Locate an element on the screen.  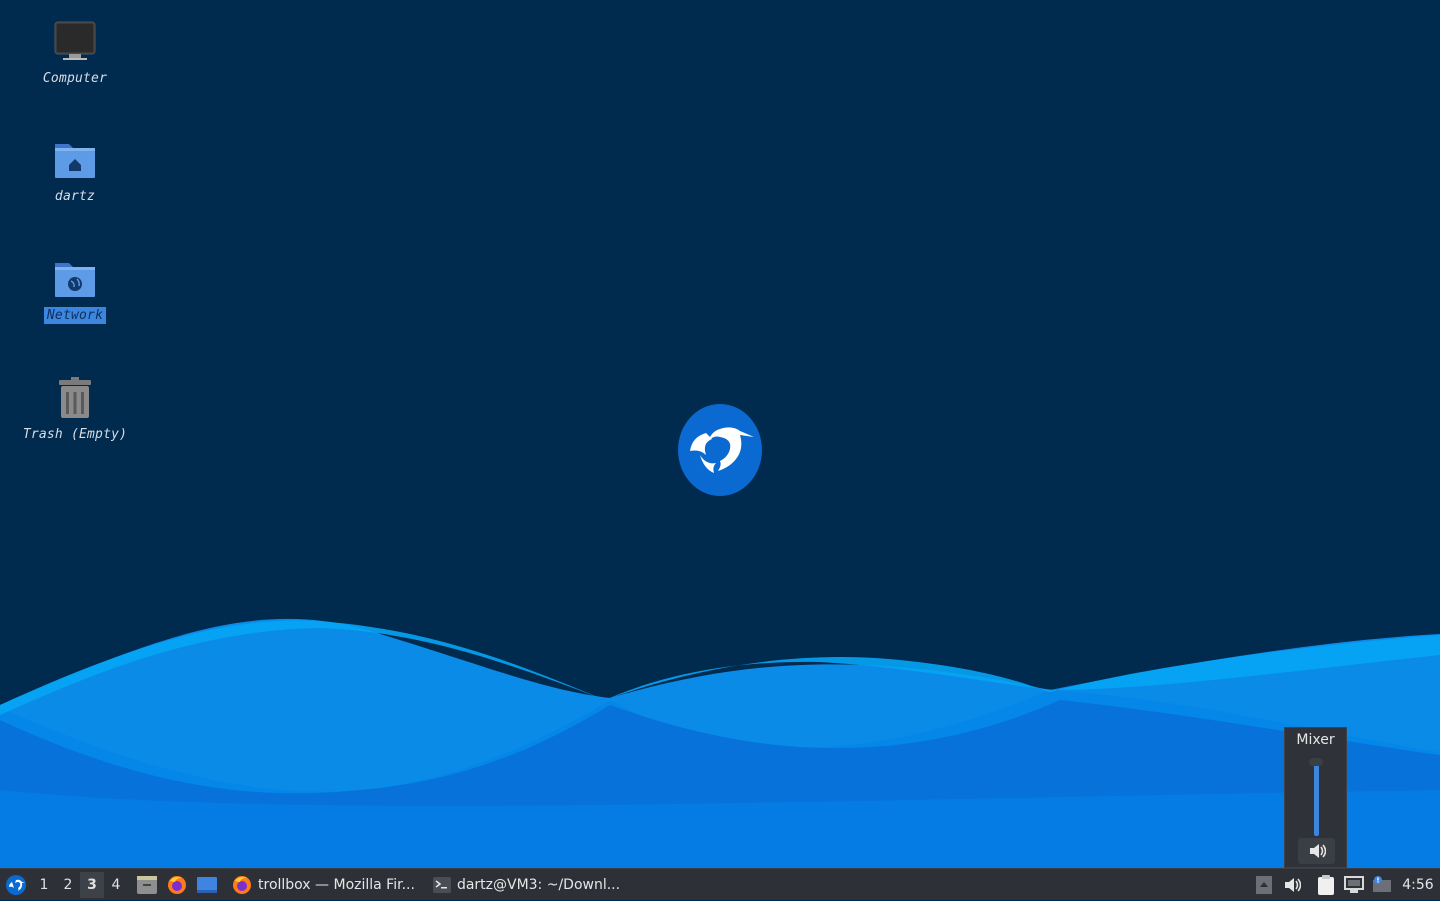
notification-icon is located at coordinates (1382, 883).